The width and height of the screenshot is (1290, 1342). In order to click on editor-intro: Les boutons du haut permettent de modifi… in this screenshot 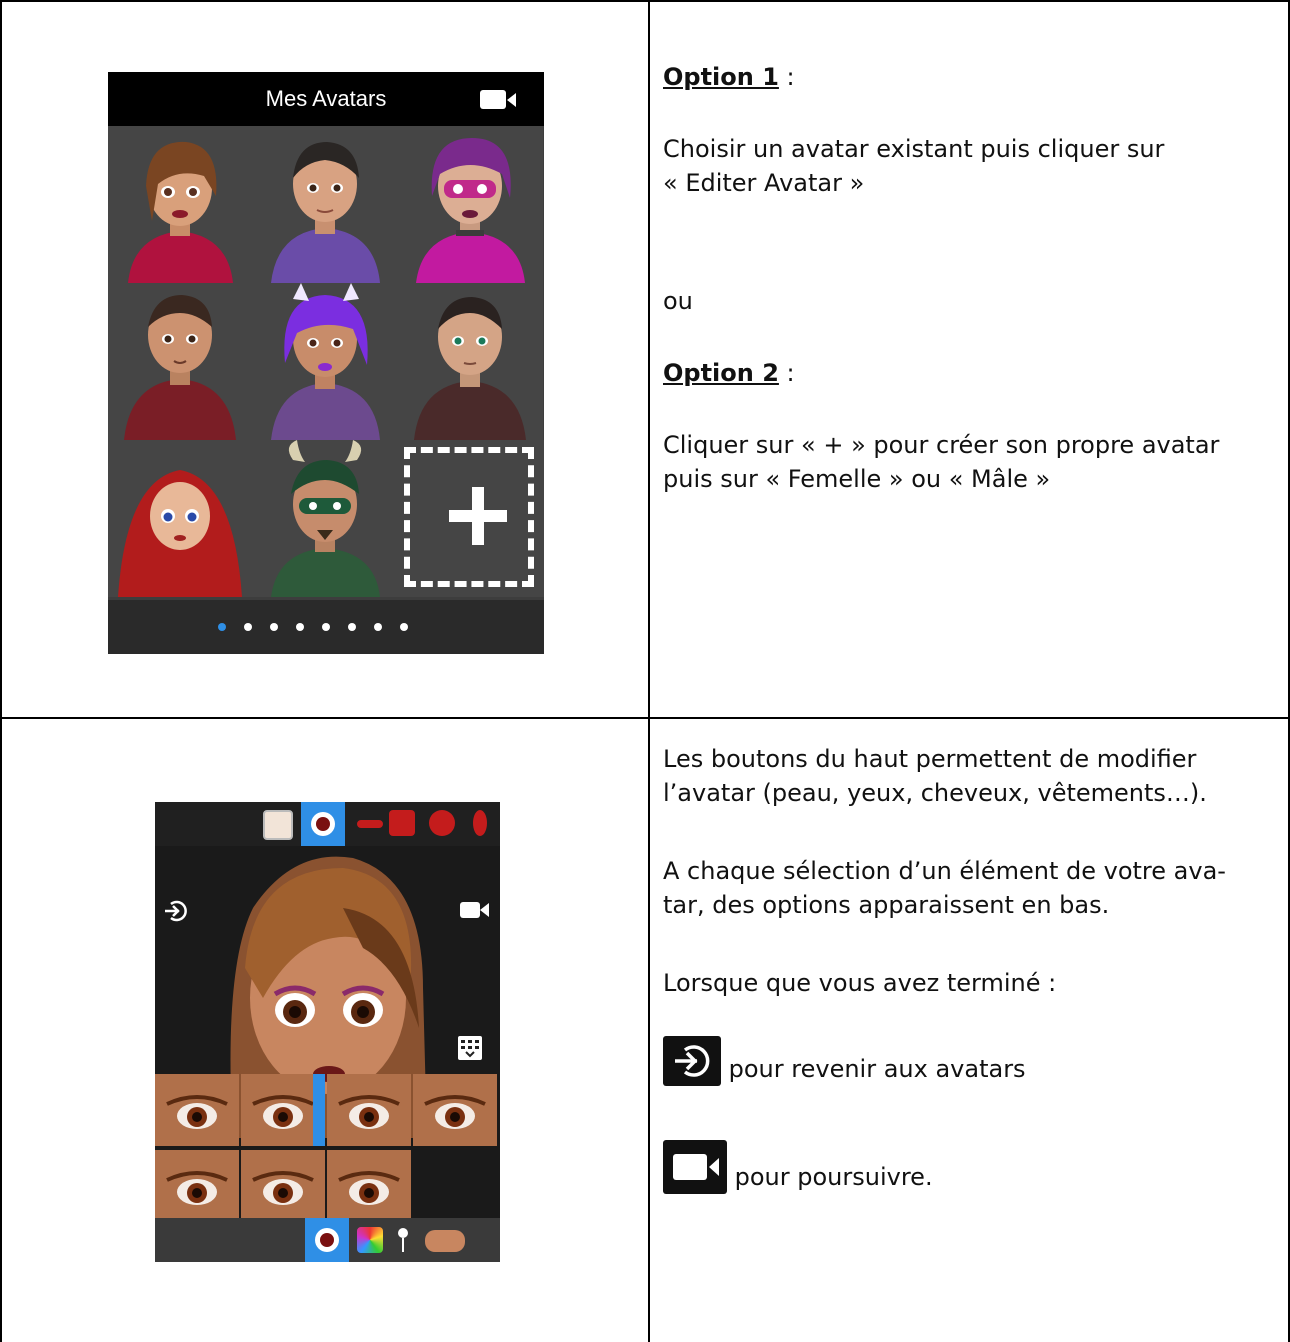, I will do `click(963, 776)`.